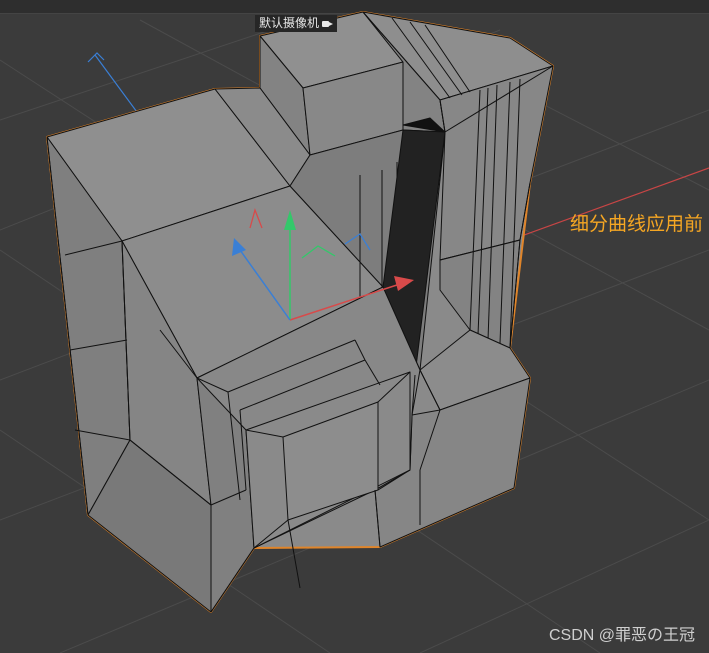 The height and width of the screenshot is (653, 709). Describe the element at coordinates (96, 57) in the screenshot. I see `world-axis-z-arrow` at that location.